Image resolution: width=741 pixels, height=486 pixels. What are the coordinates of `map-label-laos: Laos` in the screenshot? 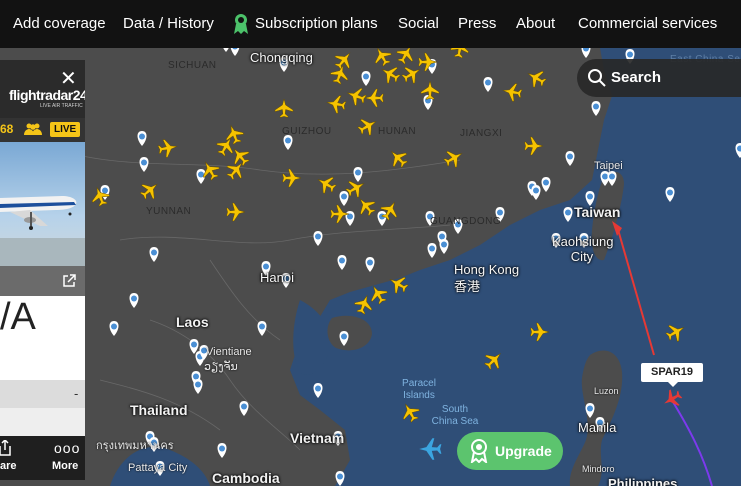 It's located at (192, 322).